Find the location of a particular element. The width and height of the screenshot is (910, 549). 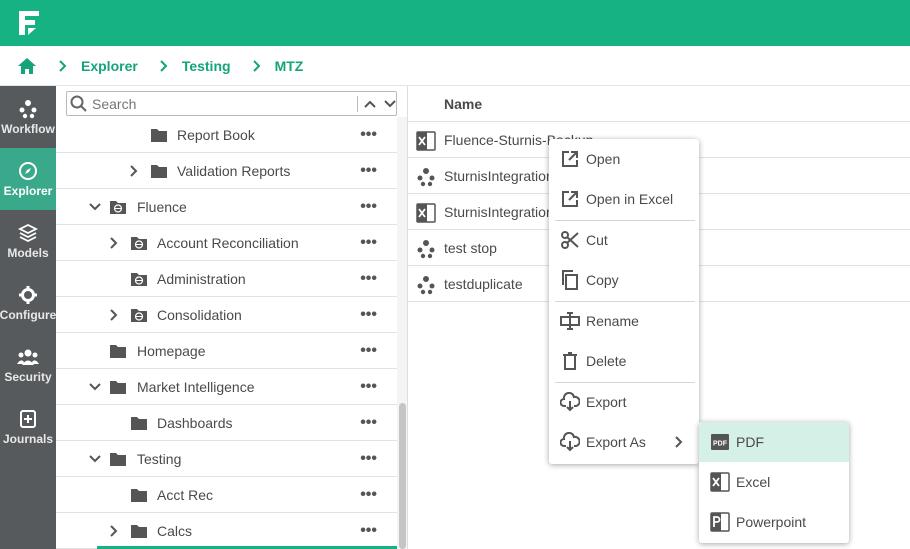

tree-row-label: Acct Rec is located at coordinates (185, 495).